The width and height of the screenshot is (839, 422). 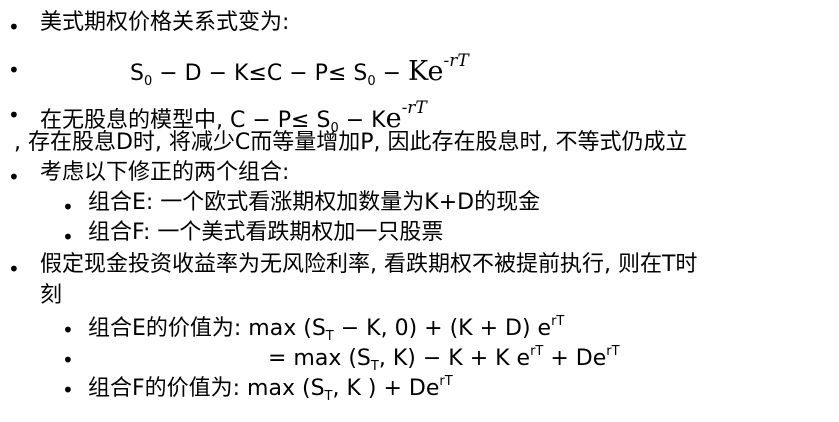 I want to click on bullet-text: 考虑以下修正的两个组合:, so click(x=164, y=173).